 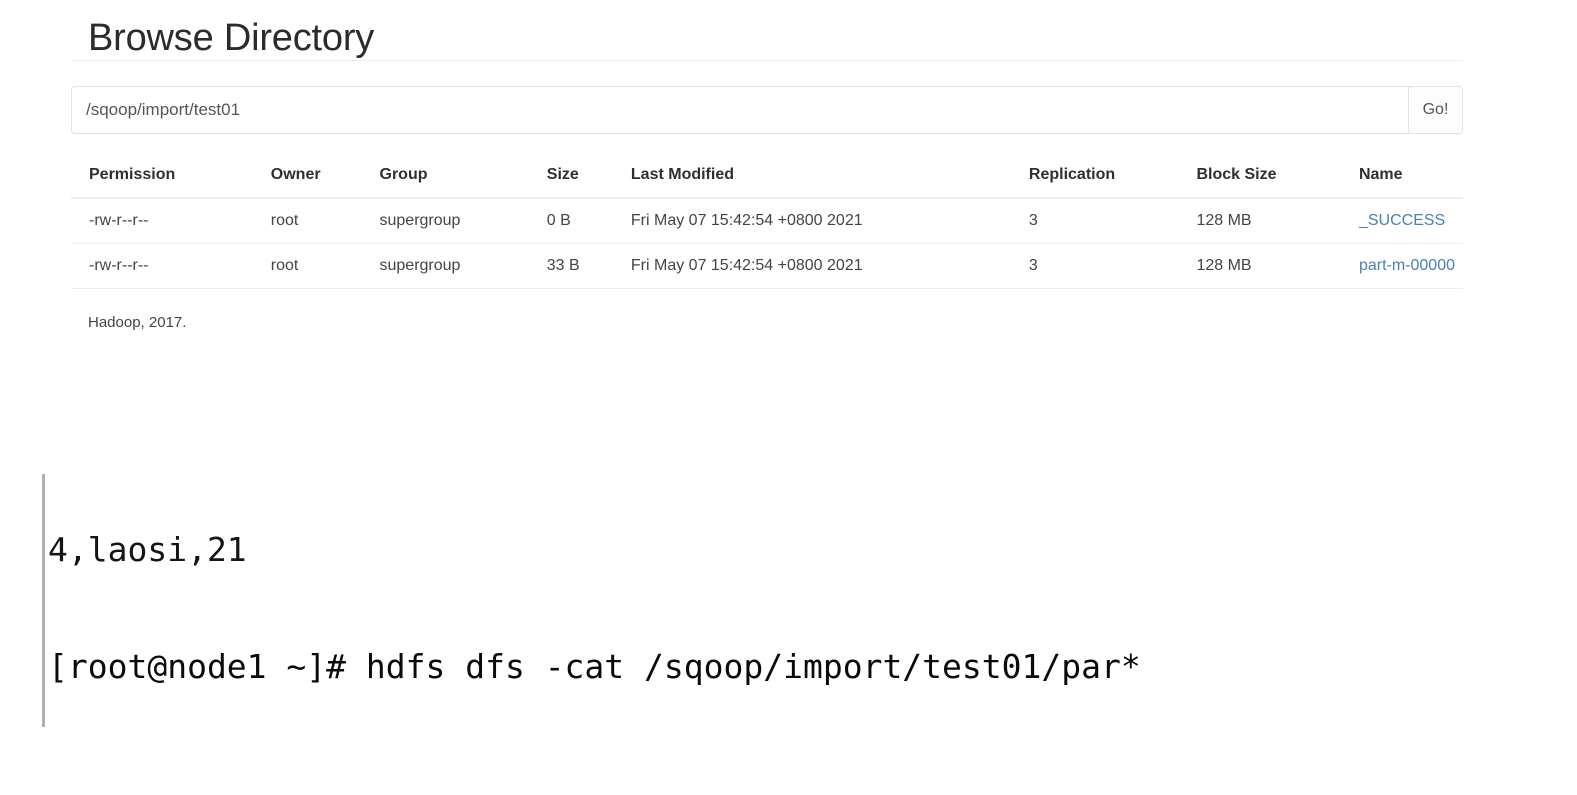 I want to click on cell-size: 33 B, so click(x=580, y=265).